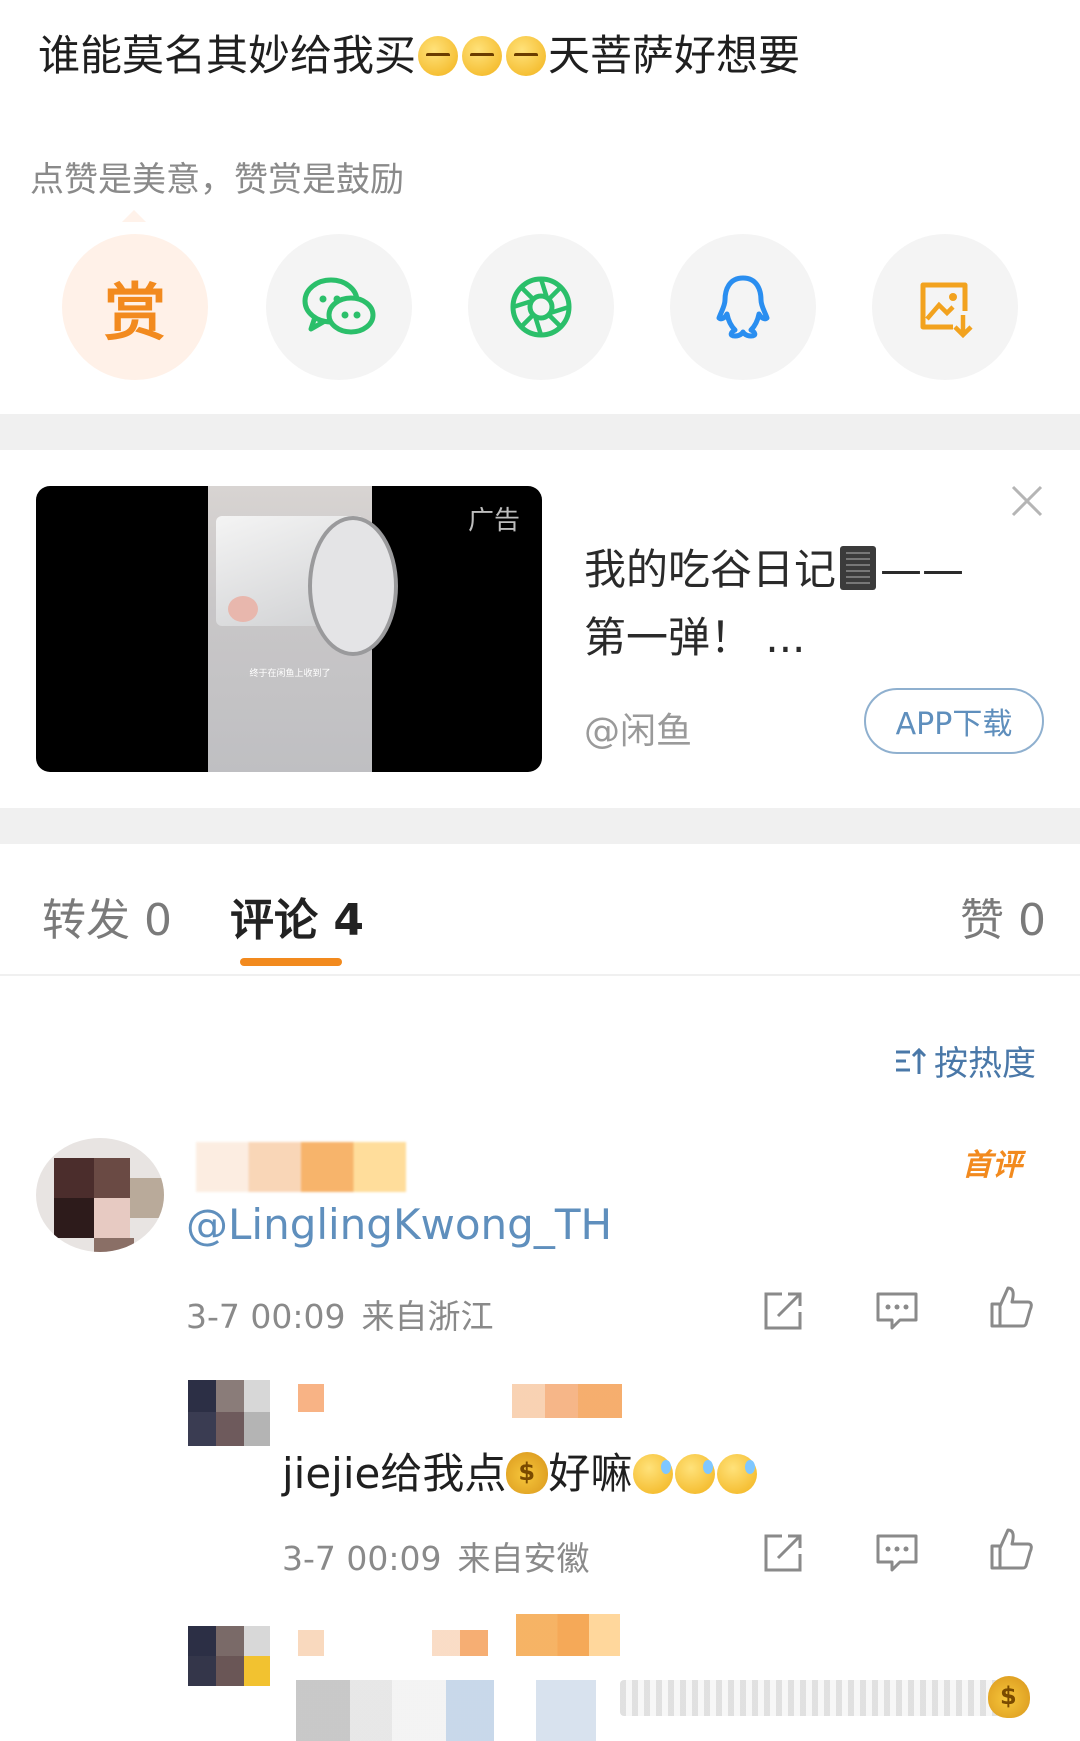  I want to click on wechat-icon, so click(339, 306).